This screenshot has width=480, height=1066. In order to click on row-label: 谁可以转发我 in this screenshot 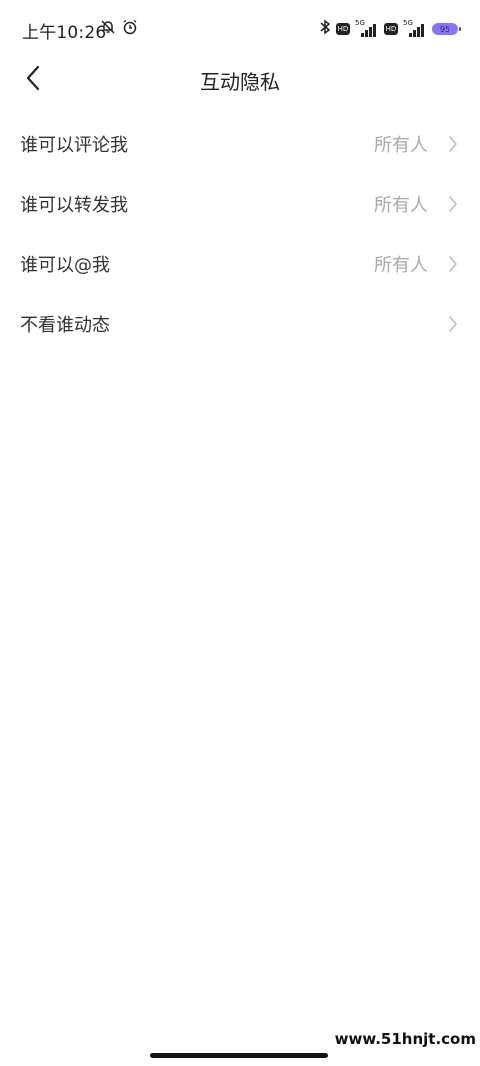, I will do `click(74, 205)`.